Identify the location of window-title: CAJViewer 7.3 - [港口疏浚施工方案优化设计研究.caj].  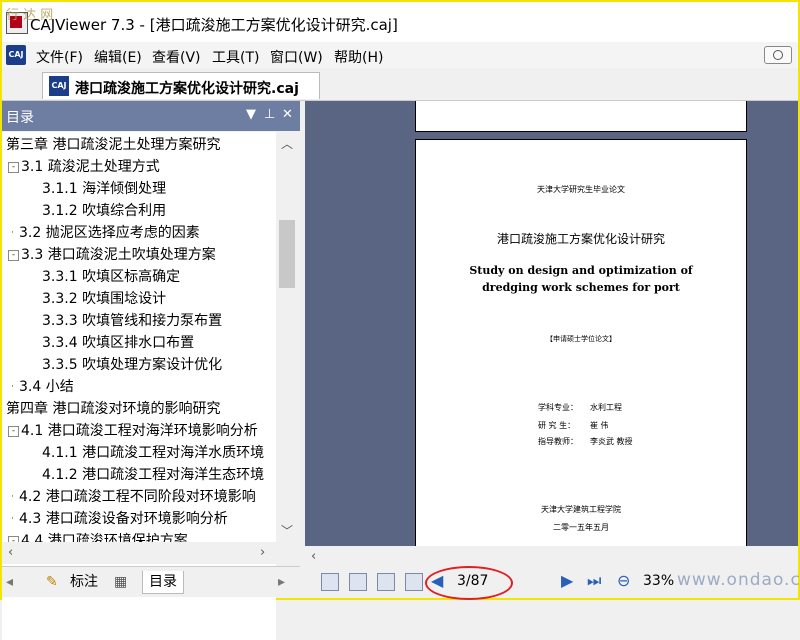
(214, 25).